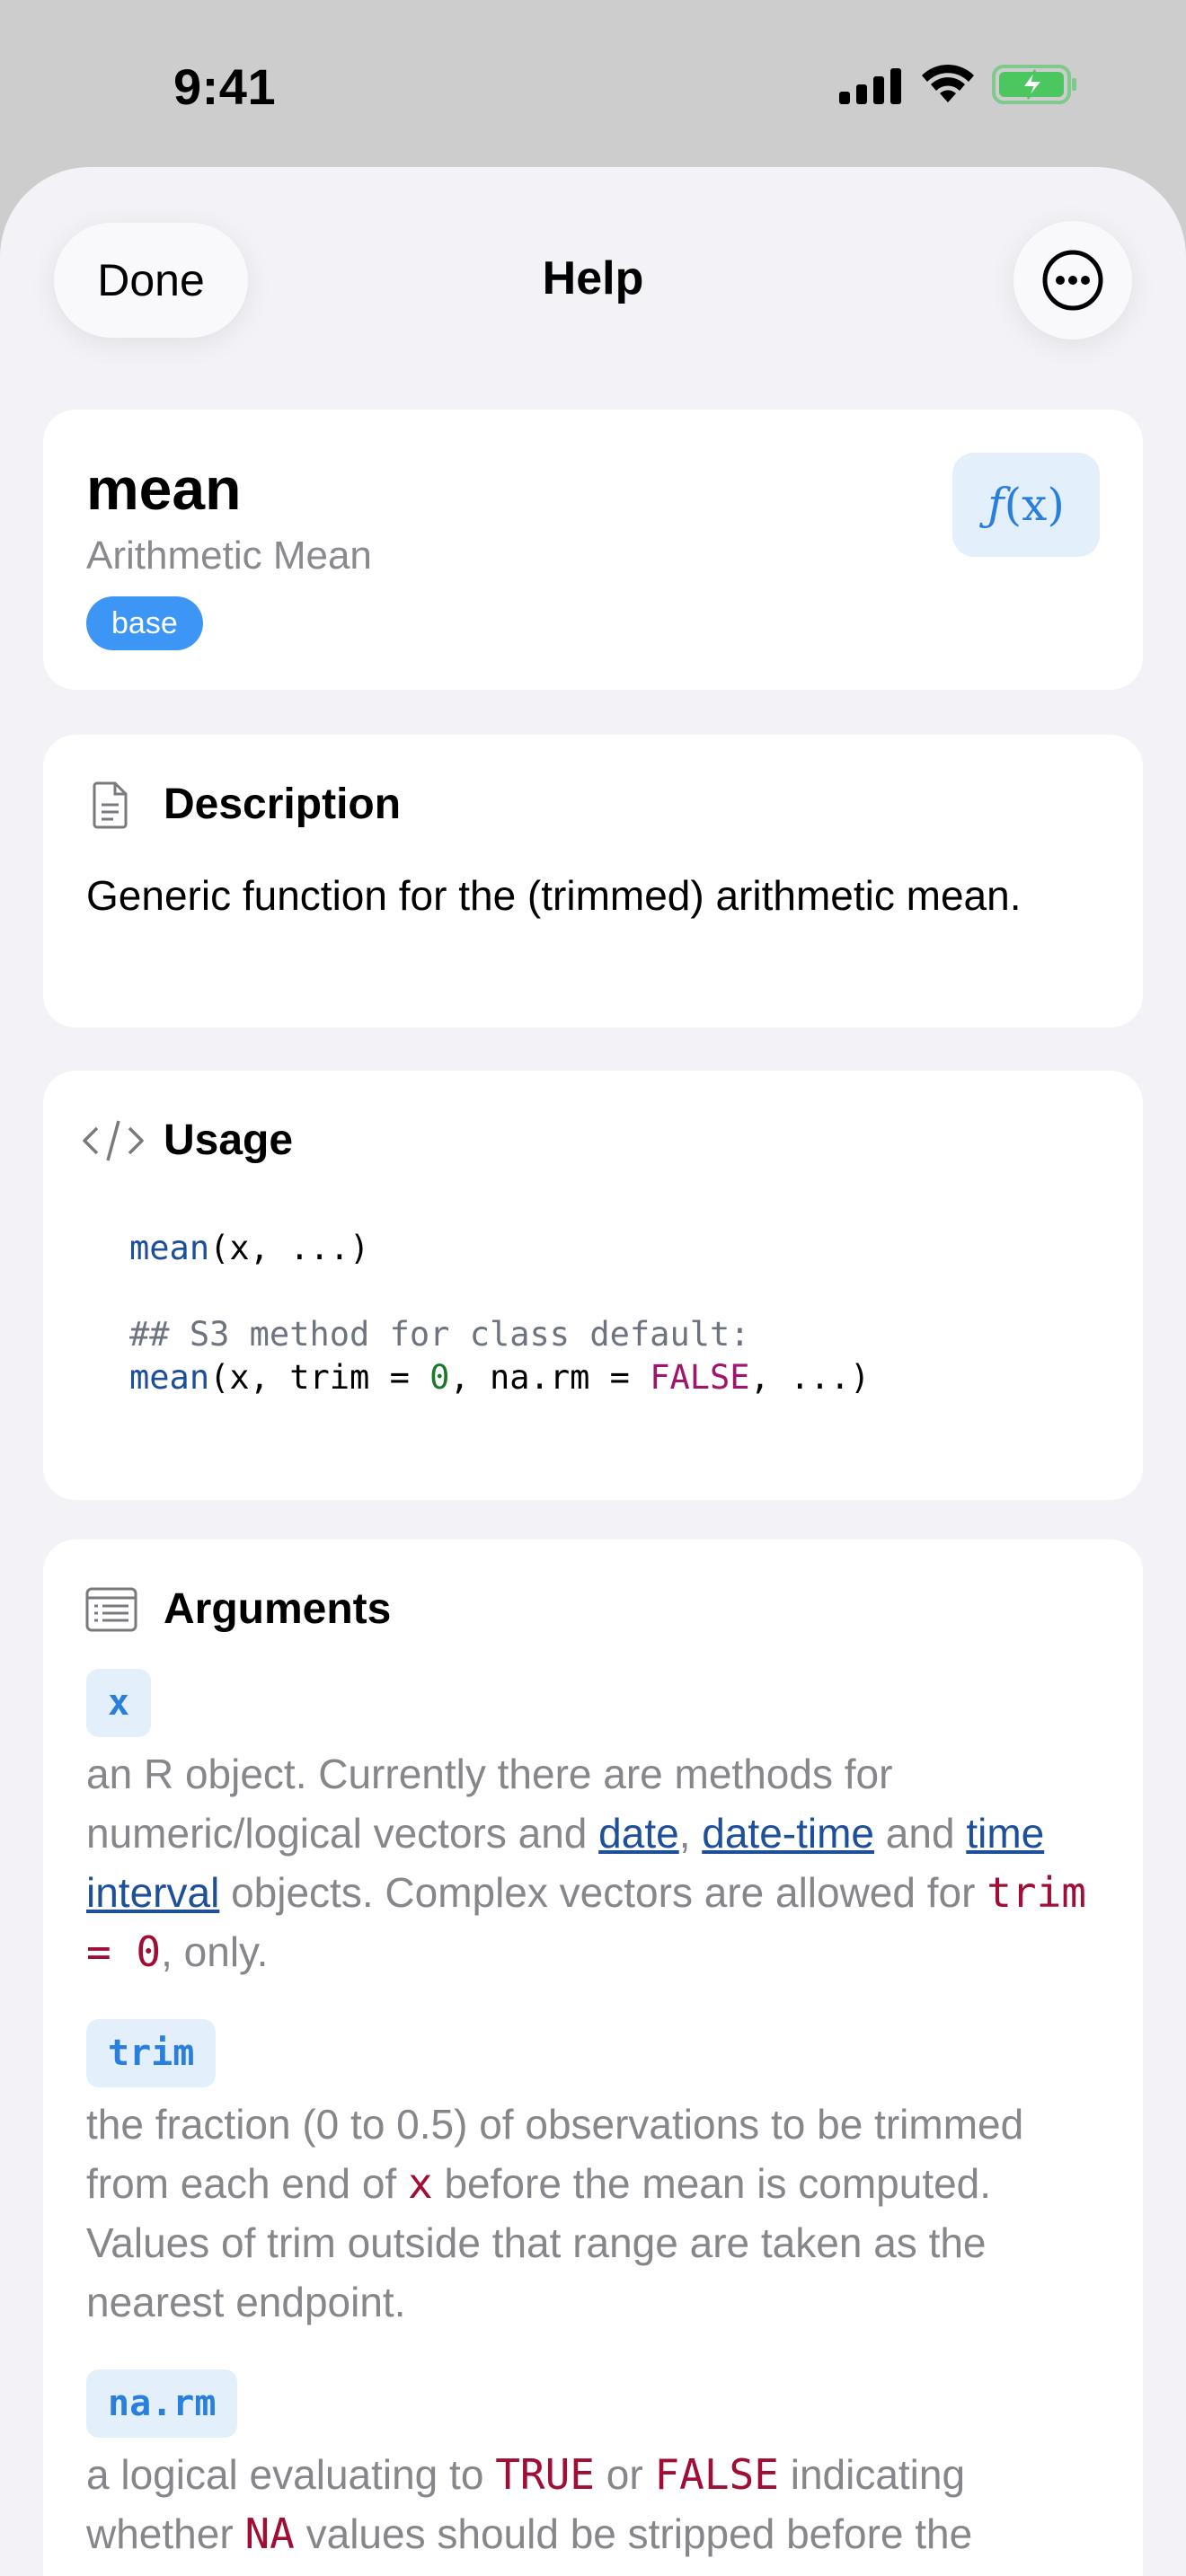 This screenshot has width=1186, height=2576. Describe the element at coordinates (439, 1334) in the screenshot. I see `usage-comment: ## S3 method for class default:` at that location.